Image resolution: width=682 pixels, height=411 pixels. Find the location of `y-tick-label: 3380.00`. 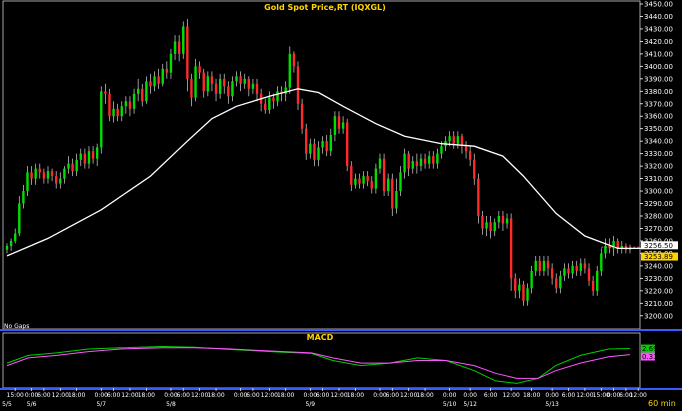

y-tick-label: 3380.00 is located at coordinates (658, 92).